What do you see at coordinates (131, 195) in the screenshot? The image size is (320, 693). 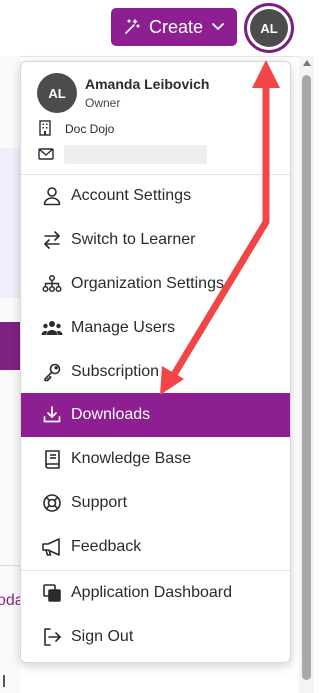 I see `menu-item-label: Account Settings` at bounding box center [131, 195].